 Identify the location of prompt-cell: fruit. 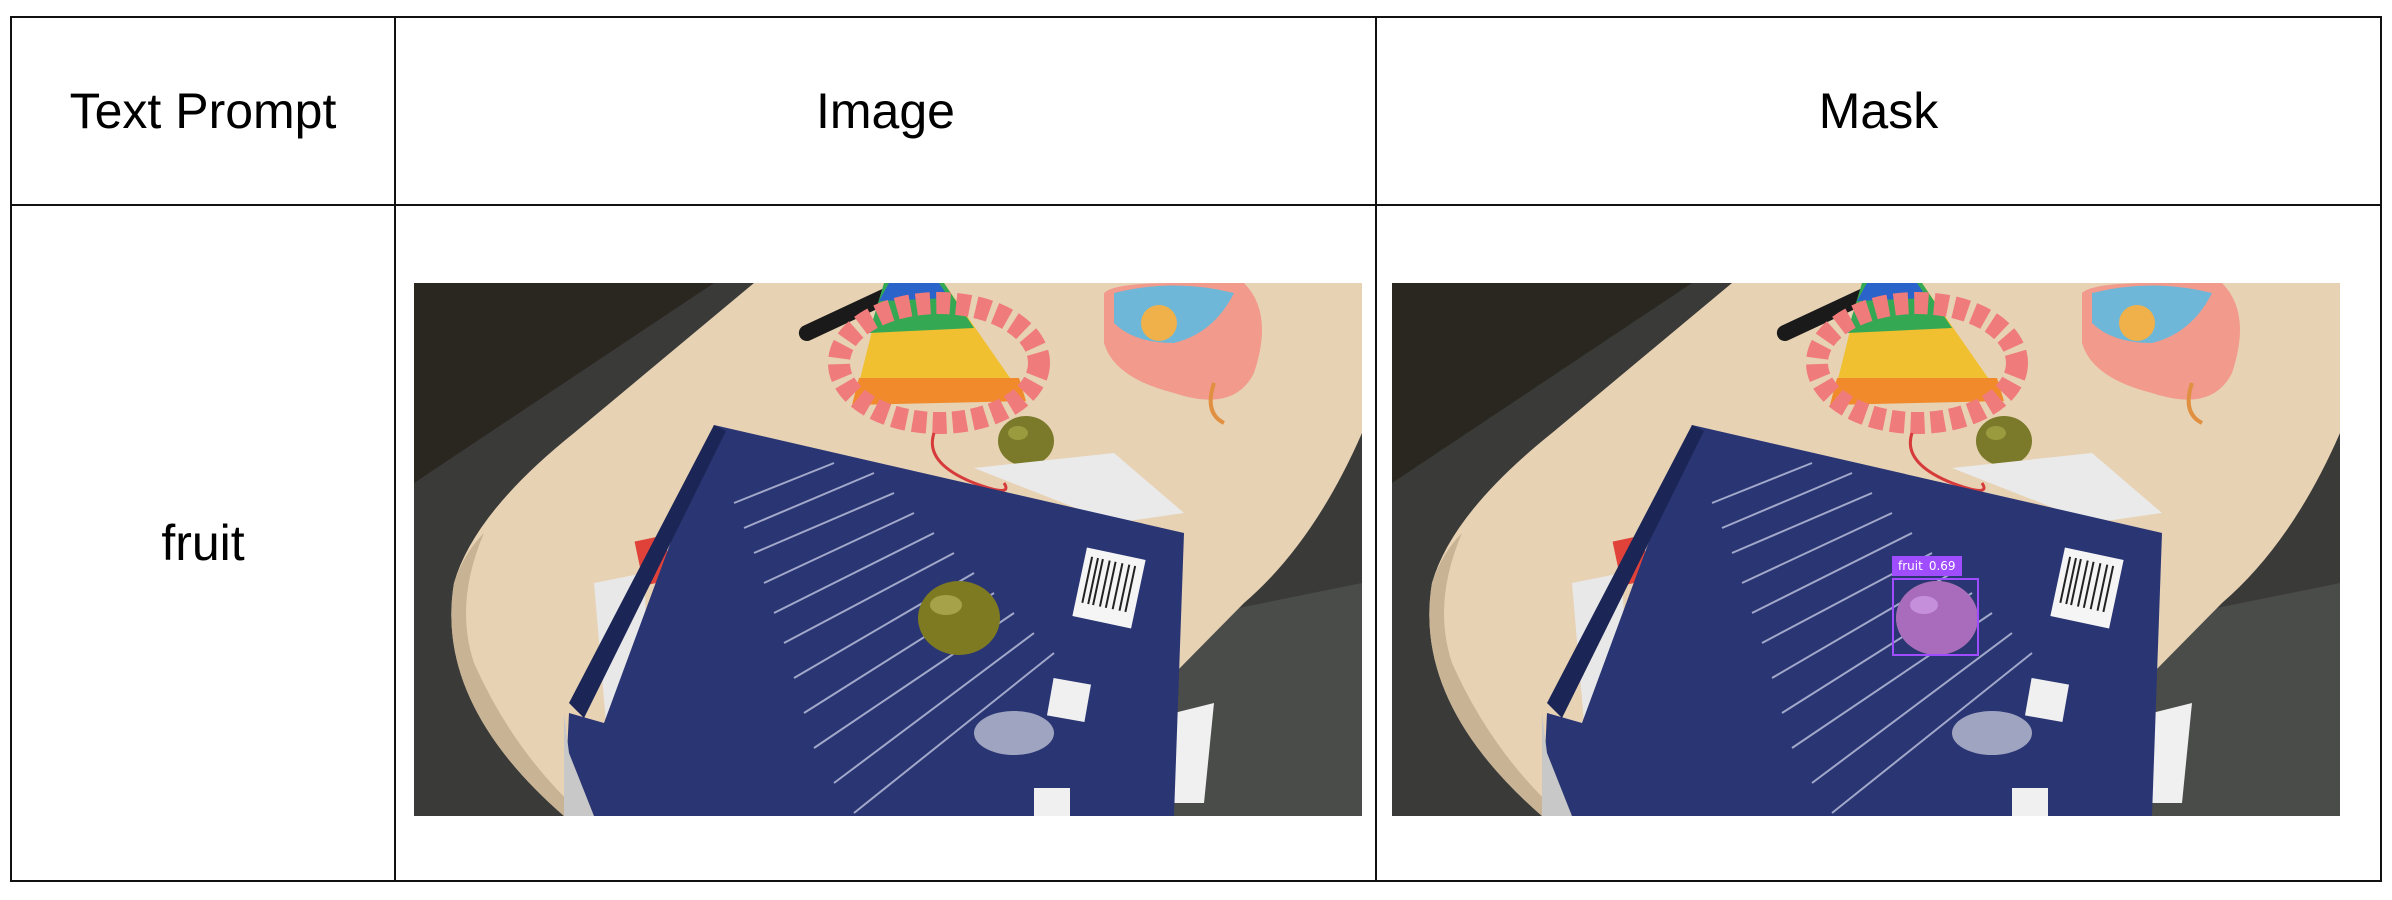
(203, 543).